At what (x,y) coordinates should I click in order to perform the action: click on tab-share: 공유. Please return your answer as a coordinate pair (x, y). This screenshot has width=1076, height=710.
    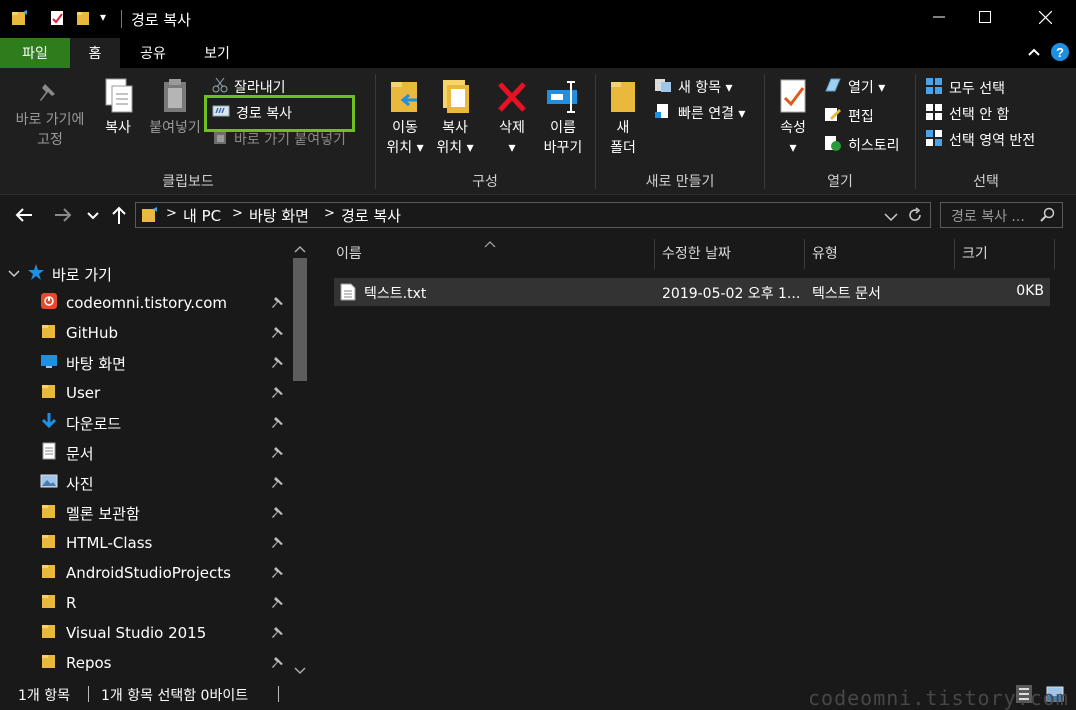
    Looking at the image, I should click on (153, 53).